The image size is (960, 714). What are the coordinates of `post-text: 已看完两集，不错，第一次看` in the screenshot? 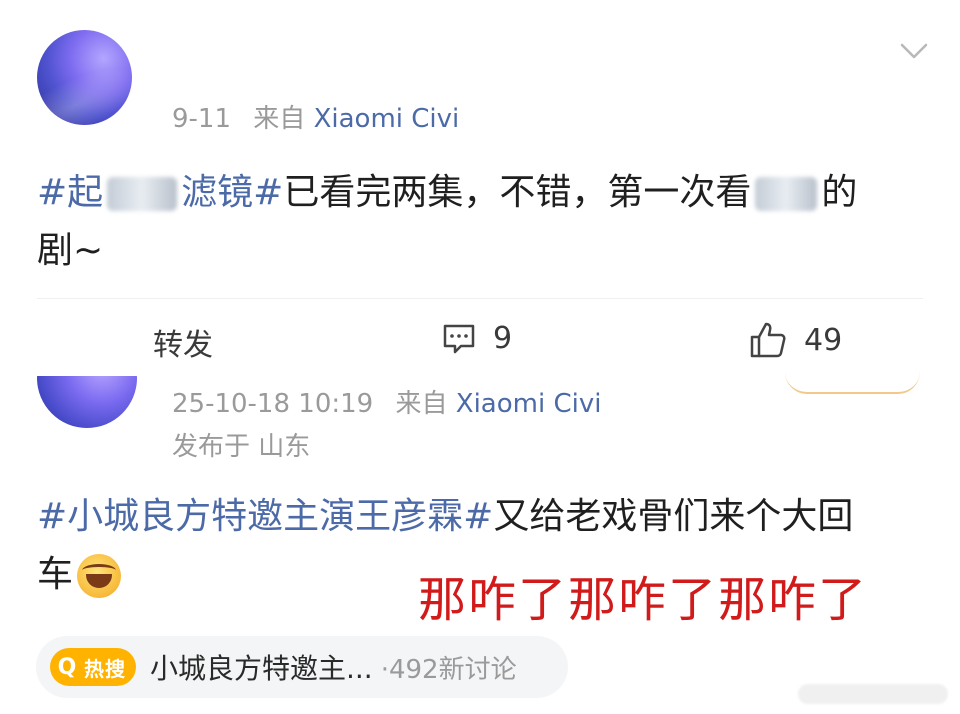 It's located at (517, 192).